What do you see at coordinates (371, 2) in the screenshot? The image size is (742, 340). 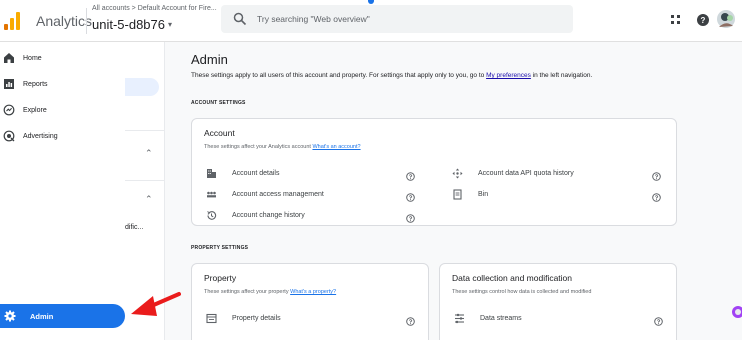 I see `top-indicator` at bounding box center [371, 2].